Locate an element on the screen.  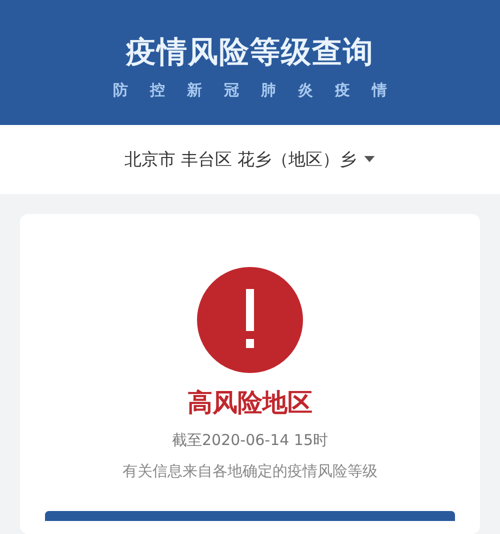
source-note: 有关信息来自各地确定的疫情风险等级 is located at coordinates (250, 471).